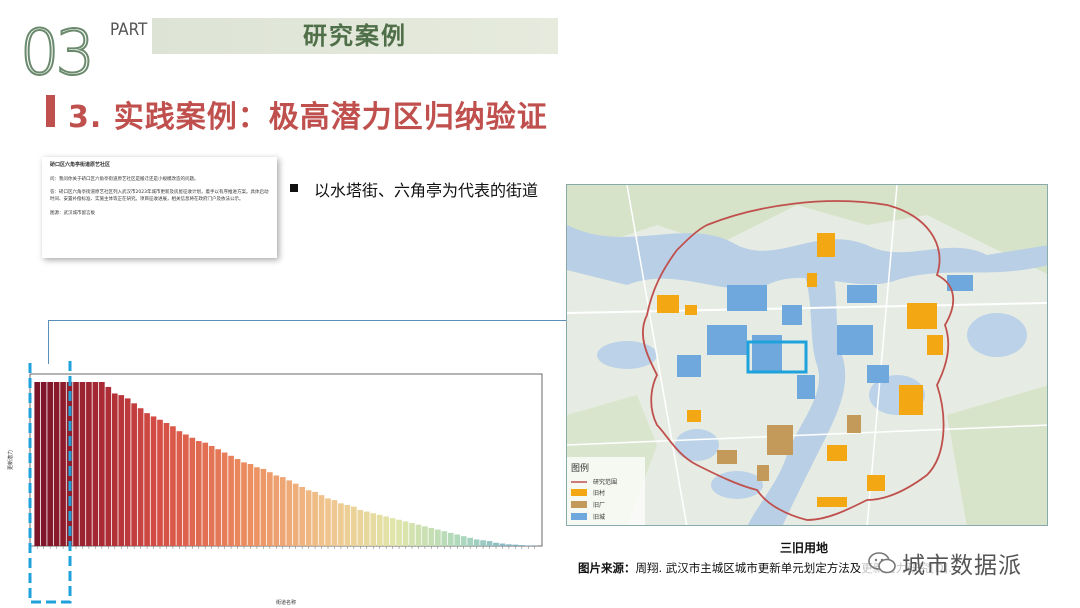 The width and height of the screenshot is (1080, 608). Describe the element at coordinates (57, 52) in the screenshot. I see `section-number: 03` at that location.